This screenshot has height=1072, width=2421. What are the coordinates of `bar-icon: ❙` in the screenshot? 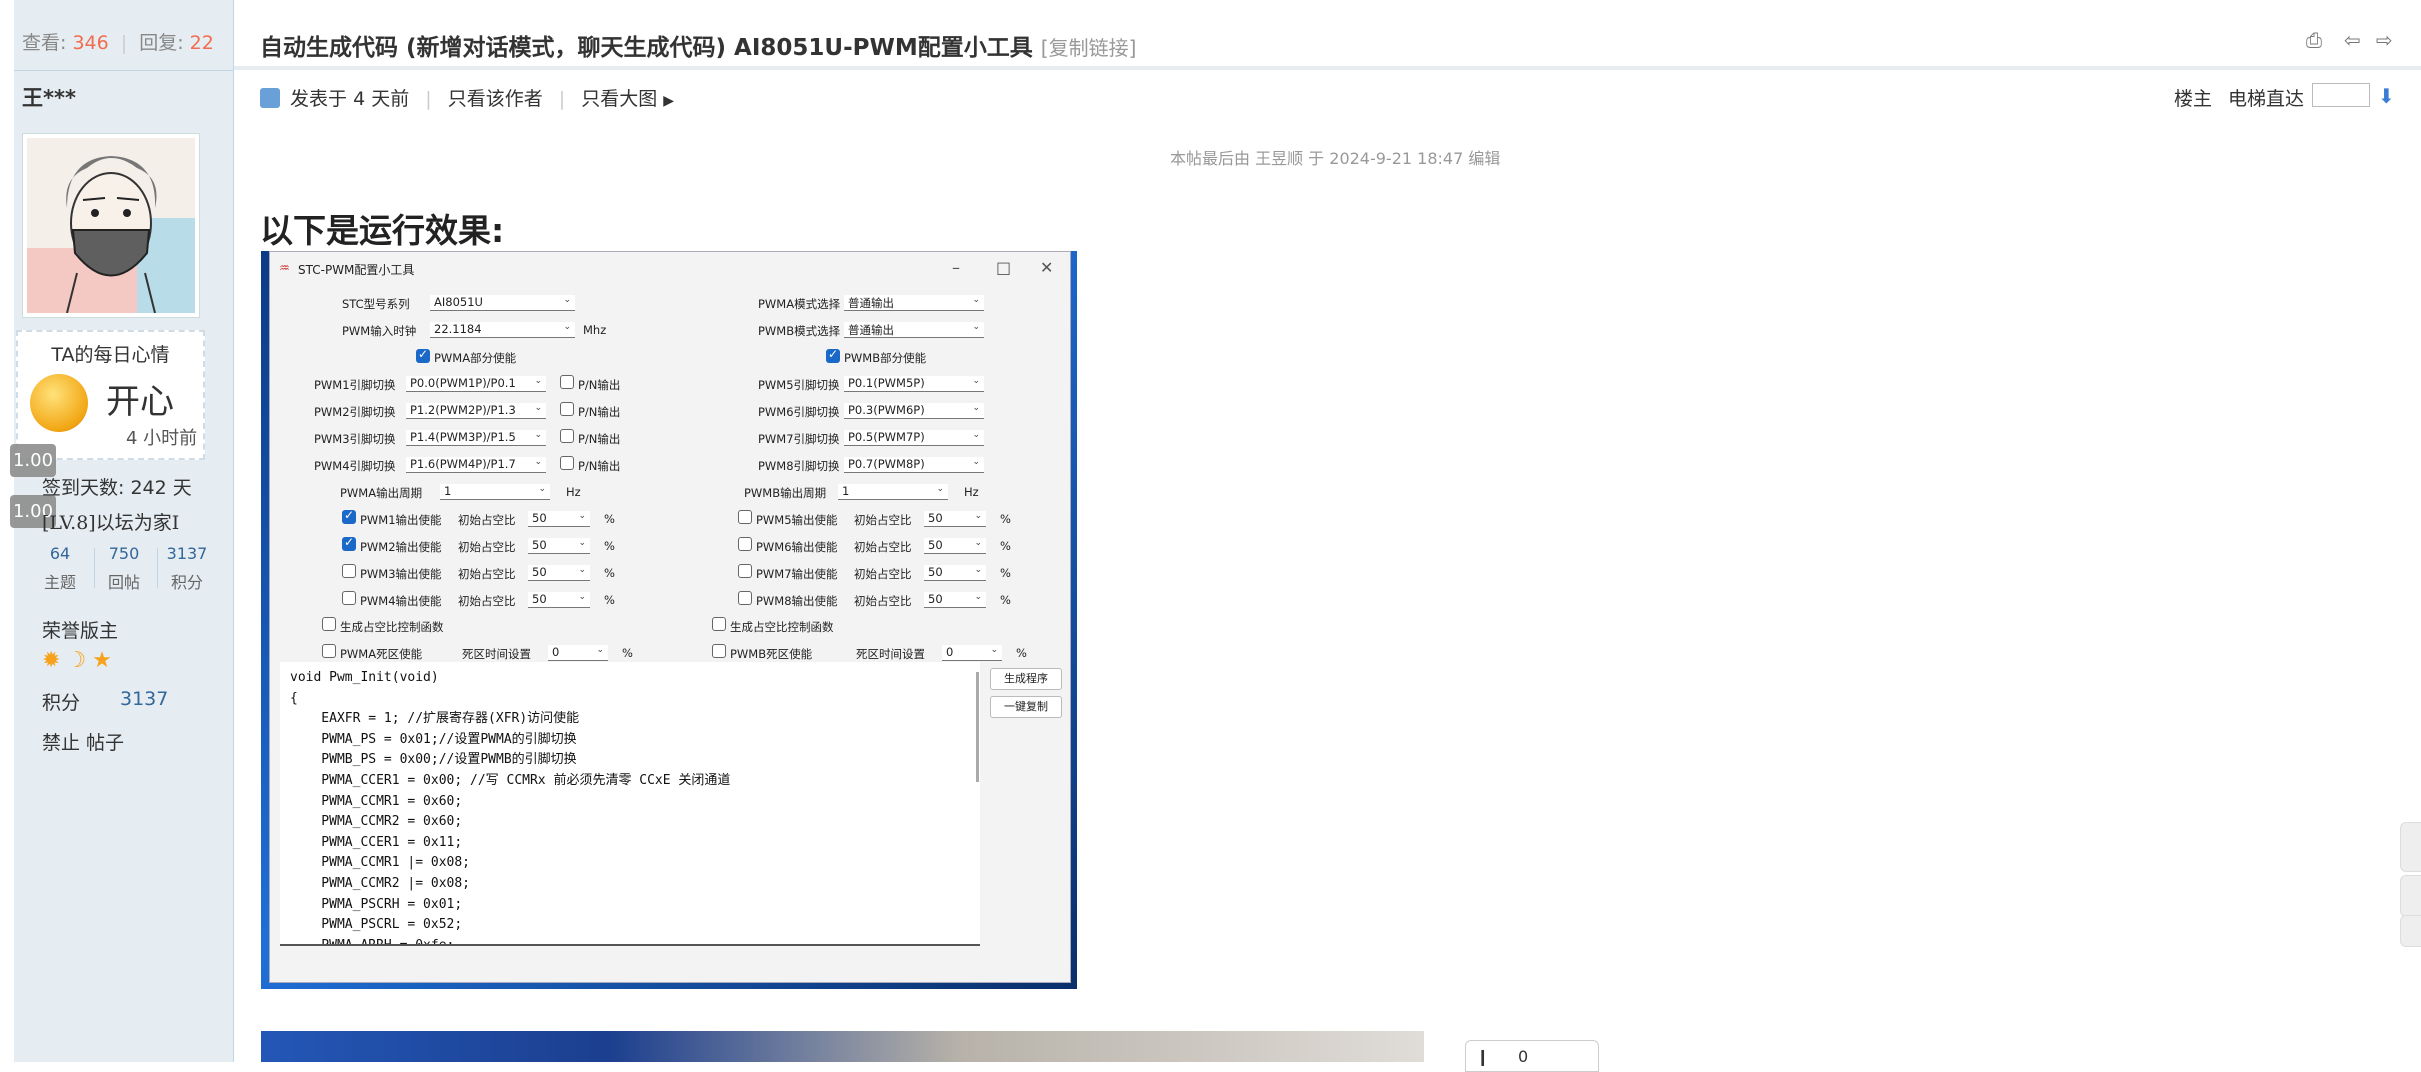 It's located at (1483, 1056).